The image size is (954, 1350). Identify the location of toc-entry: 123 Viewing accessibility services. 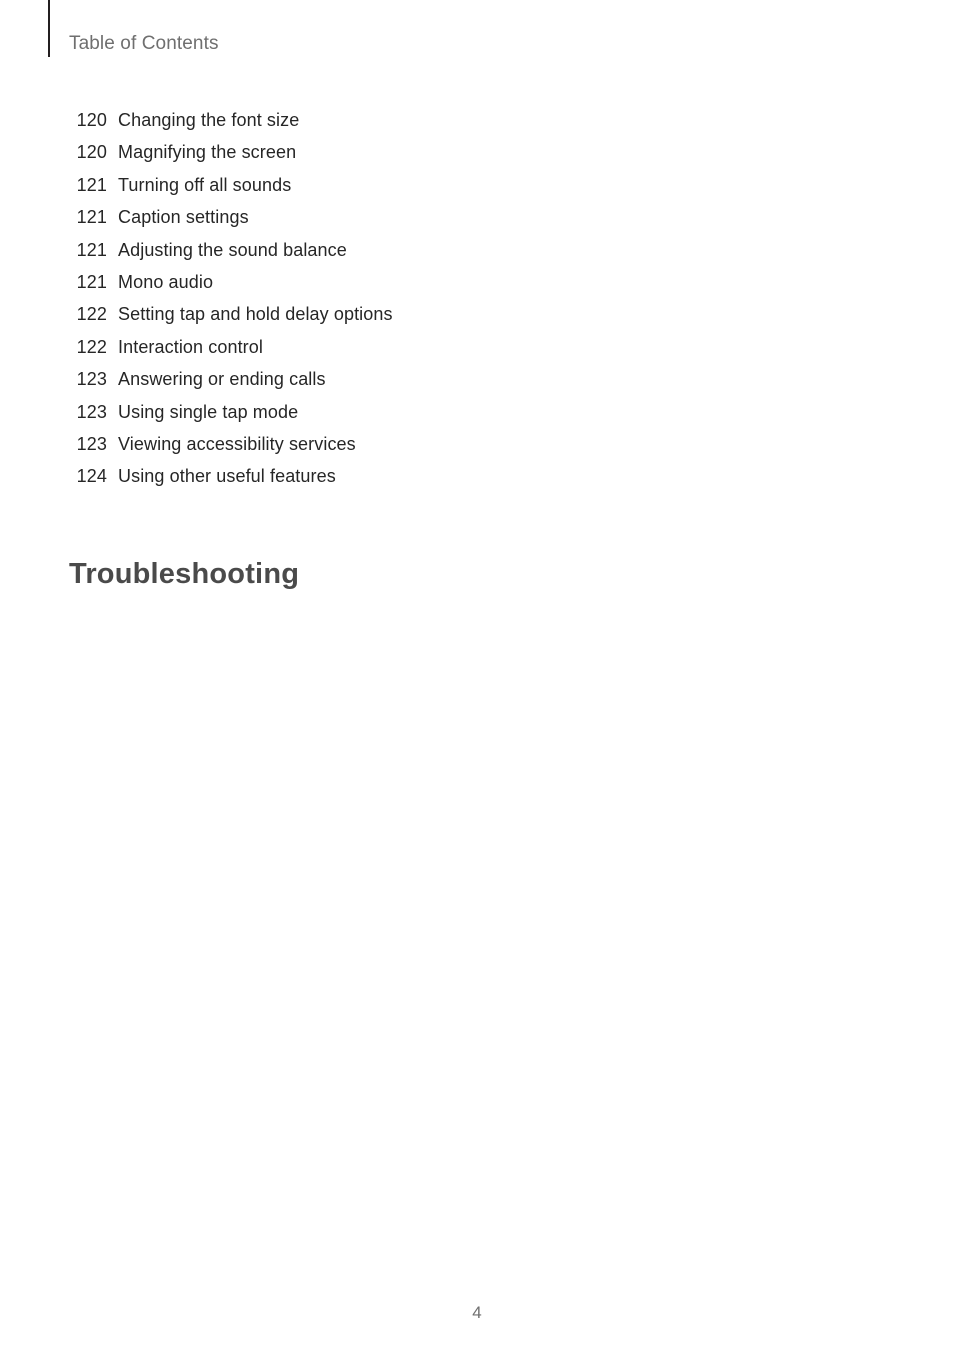
(369, 450).